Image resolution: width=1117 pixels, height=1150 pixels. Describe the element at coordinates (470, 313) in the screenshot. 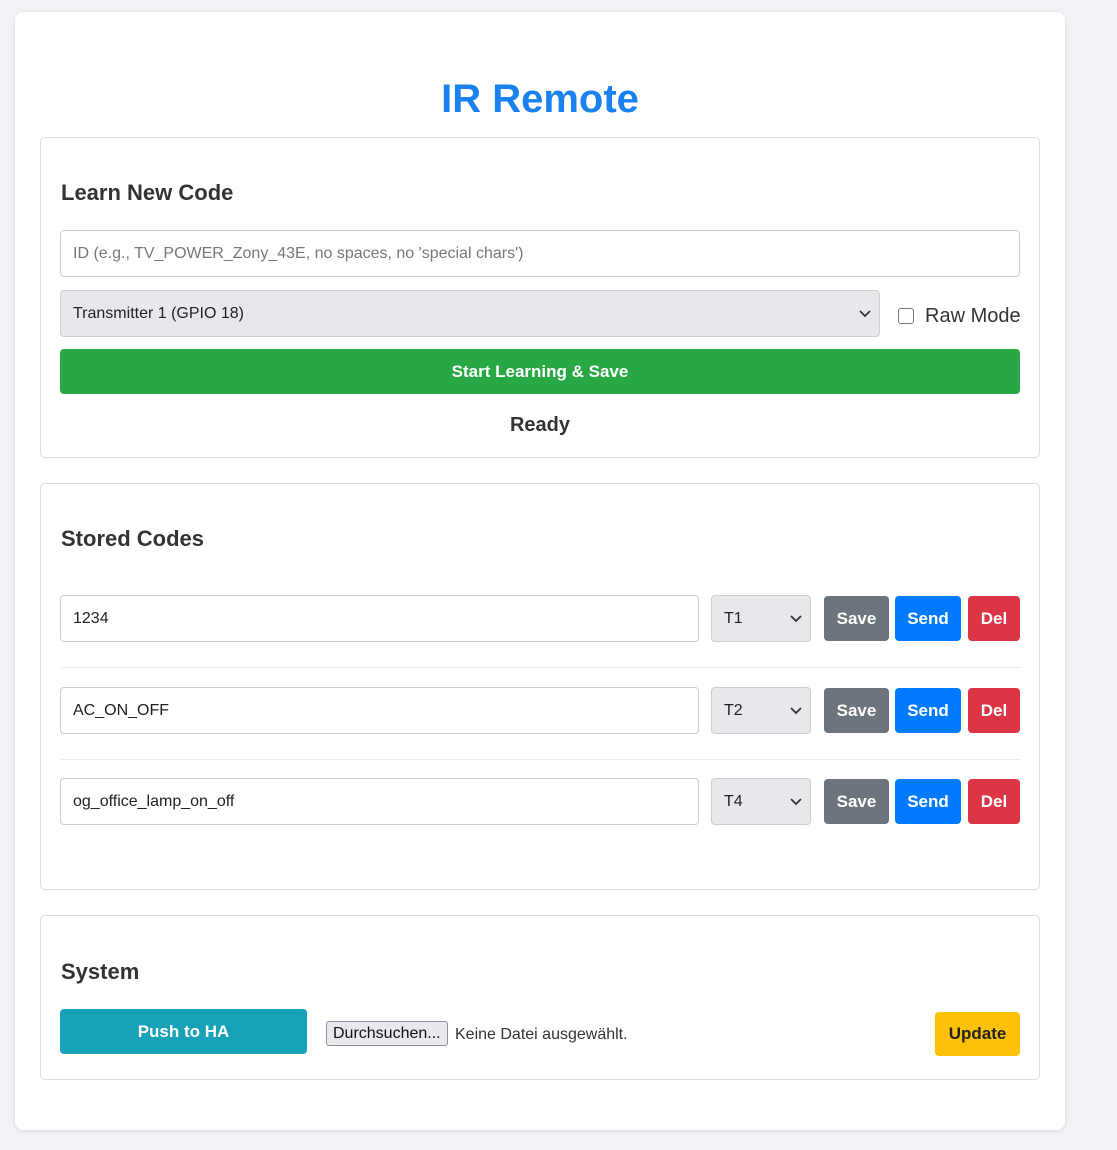

I see `transmitter-select: Transmitter 1 (GPIO 18)` at that location.